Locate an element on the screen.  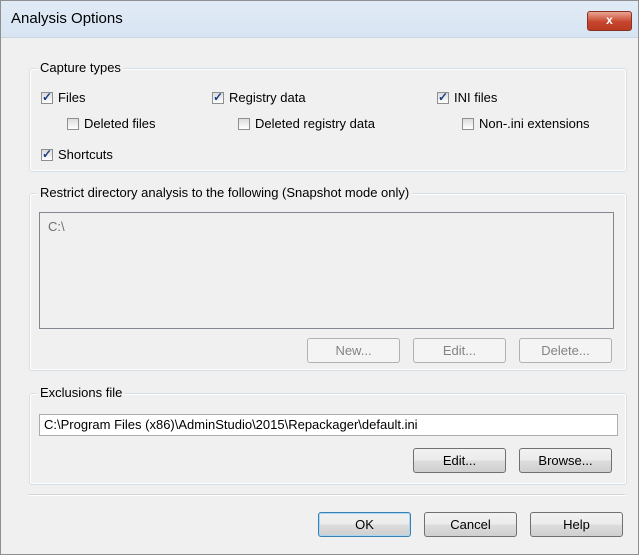
close-button: x is located at coordinates (609, 21).